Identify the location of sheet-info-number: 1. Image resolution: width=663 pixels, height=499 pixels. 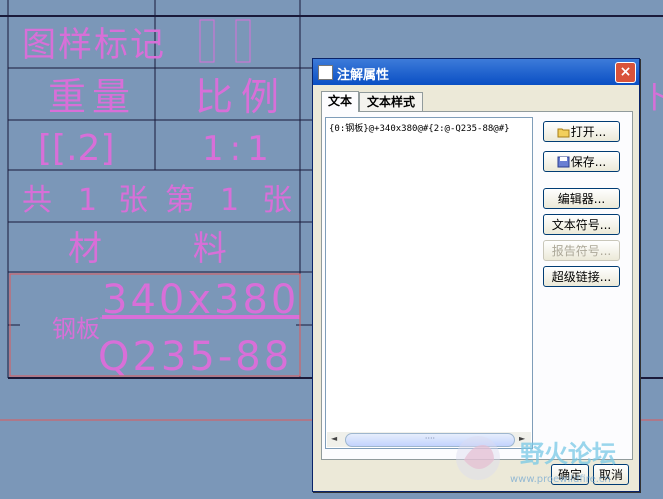
(229, 200).